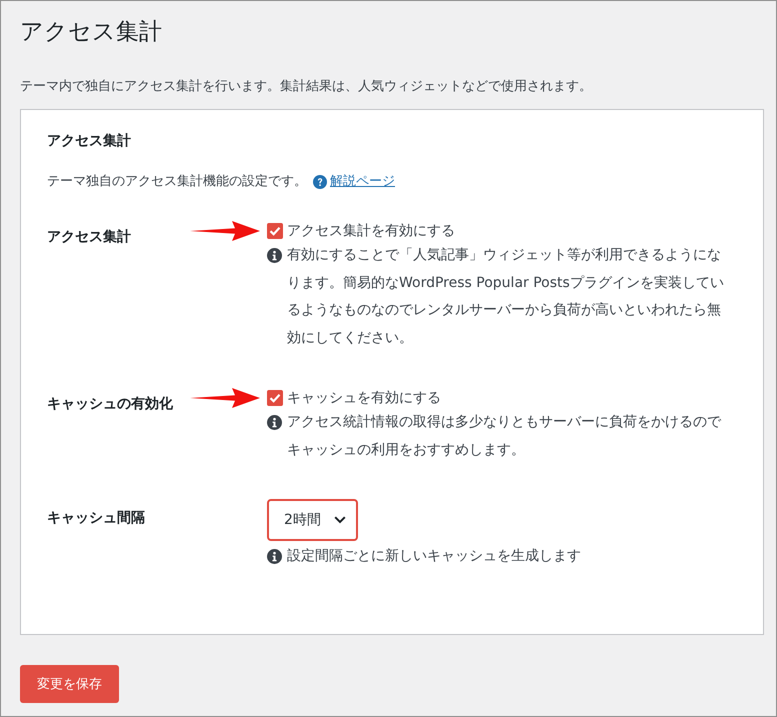 Image resolution: width=777 pixels, height=717 pixels. I want to click on card-heading: アクセス集計, so click(89, 141).